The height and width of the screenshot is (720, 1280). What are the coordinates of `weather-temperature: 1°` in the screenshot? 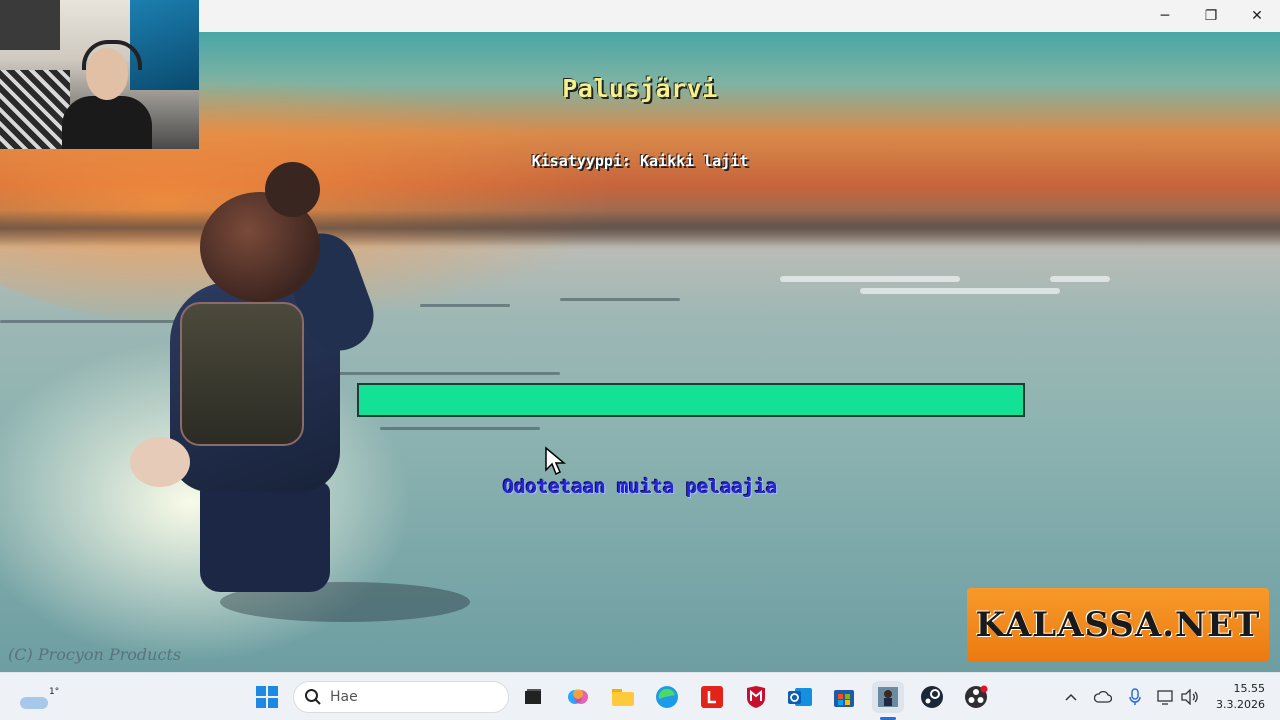 It's located at (54, 692).